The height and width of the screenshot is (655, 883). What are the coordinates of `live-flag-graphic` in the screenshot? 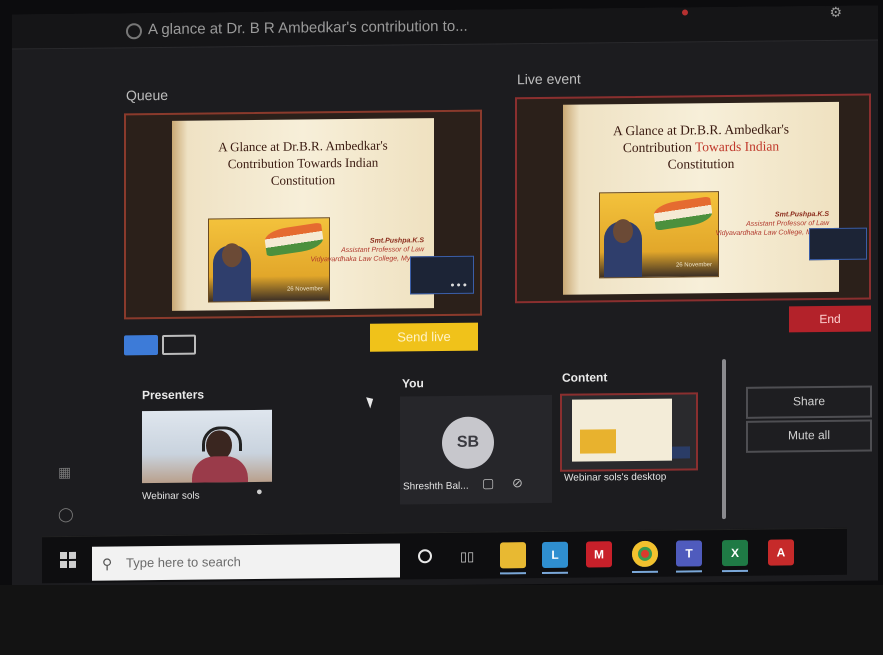 It's located at (683, 213).